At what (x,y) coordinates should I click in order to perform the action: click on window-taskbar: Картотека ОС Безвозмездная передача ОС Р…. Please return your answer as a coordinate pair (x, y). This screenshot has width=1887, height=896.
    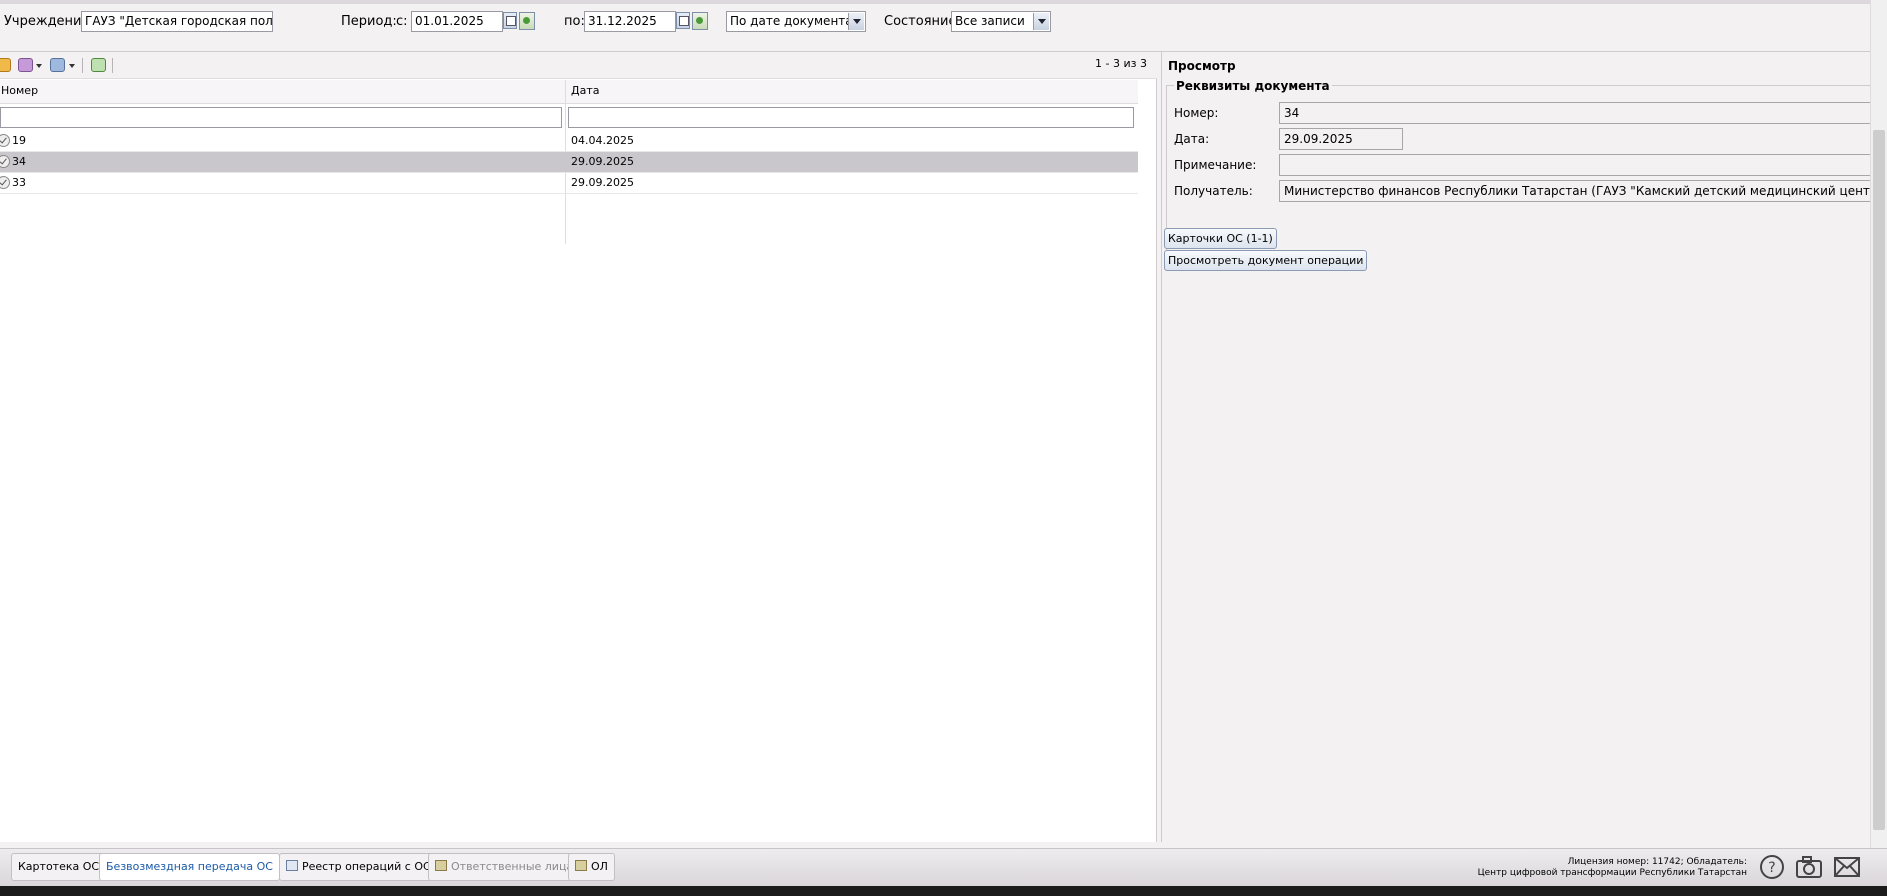
    Looking at the image, I should click on (943, 867).